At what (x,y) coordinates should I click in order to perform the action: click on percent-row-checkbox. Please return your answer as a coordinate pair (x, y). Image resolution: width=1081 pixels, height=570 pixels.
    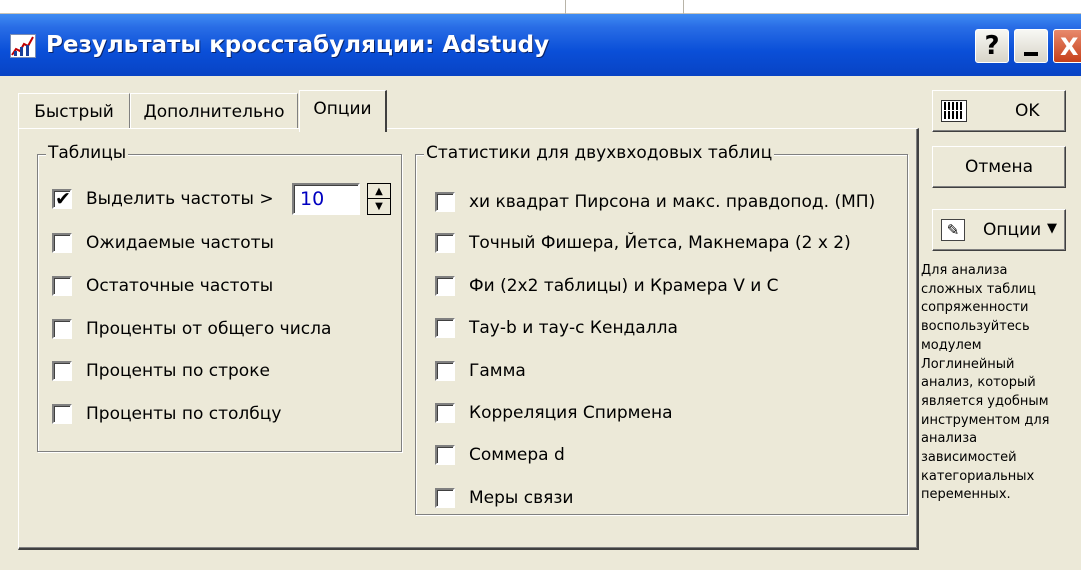
    Looking at the image, I should click on (62, 371).